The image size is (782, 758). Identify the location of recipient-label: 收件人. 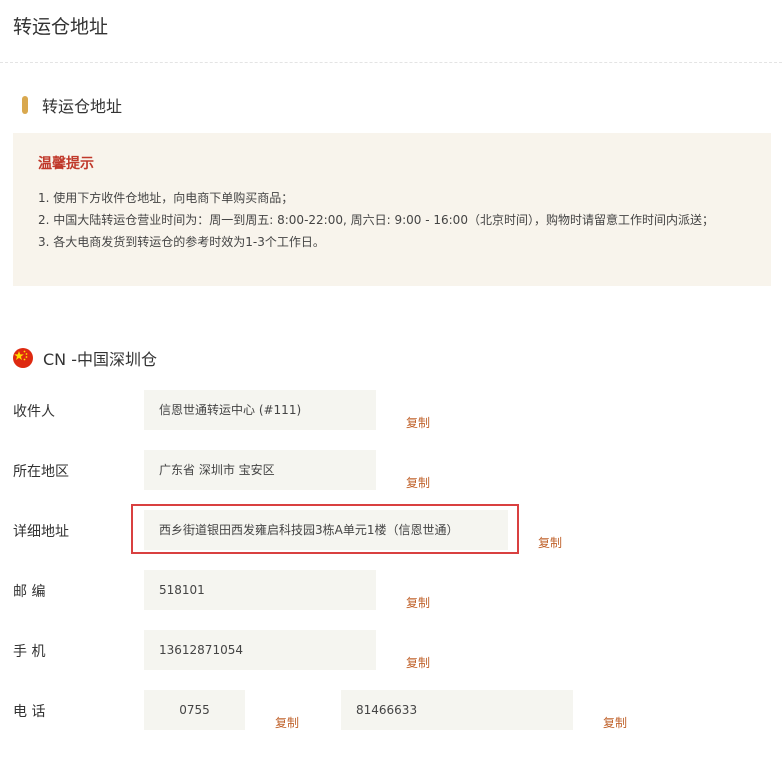
(34, 412).